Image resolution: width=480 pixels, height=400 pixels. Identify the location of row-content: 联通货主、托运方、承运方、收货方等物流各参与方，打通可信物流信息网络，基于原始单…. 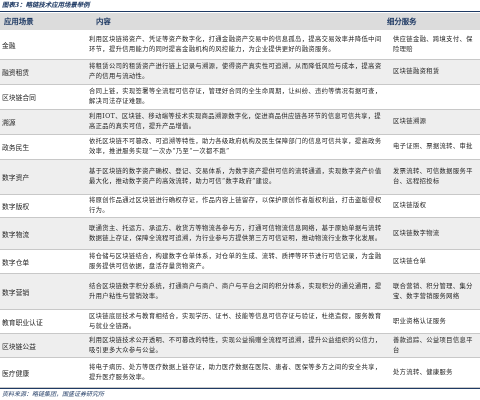
(235, 233).